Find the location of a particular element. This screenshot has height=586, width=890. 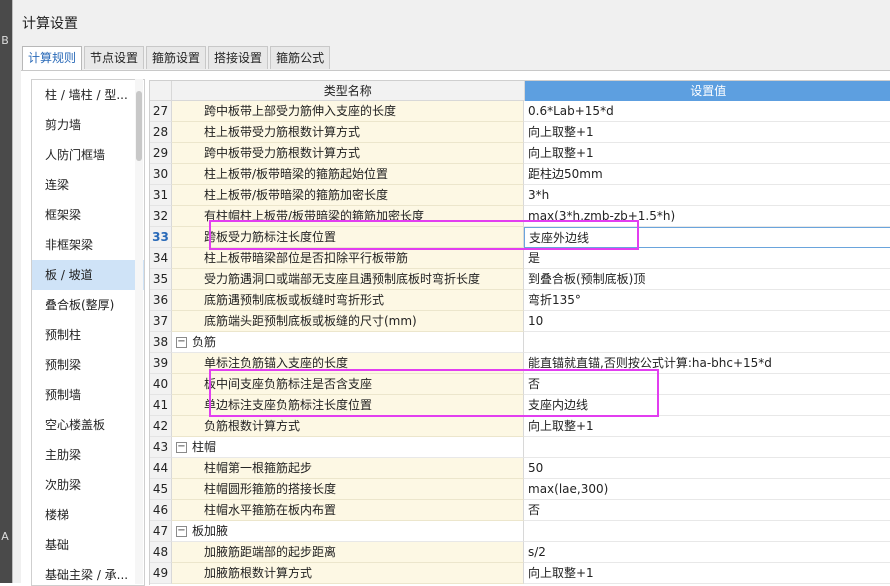

row-number: 46 is located at coordinates (161, 510).